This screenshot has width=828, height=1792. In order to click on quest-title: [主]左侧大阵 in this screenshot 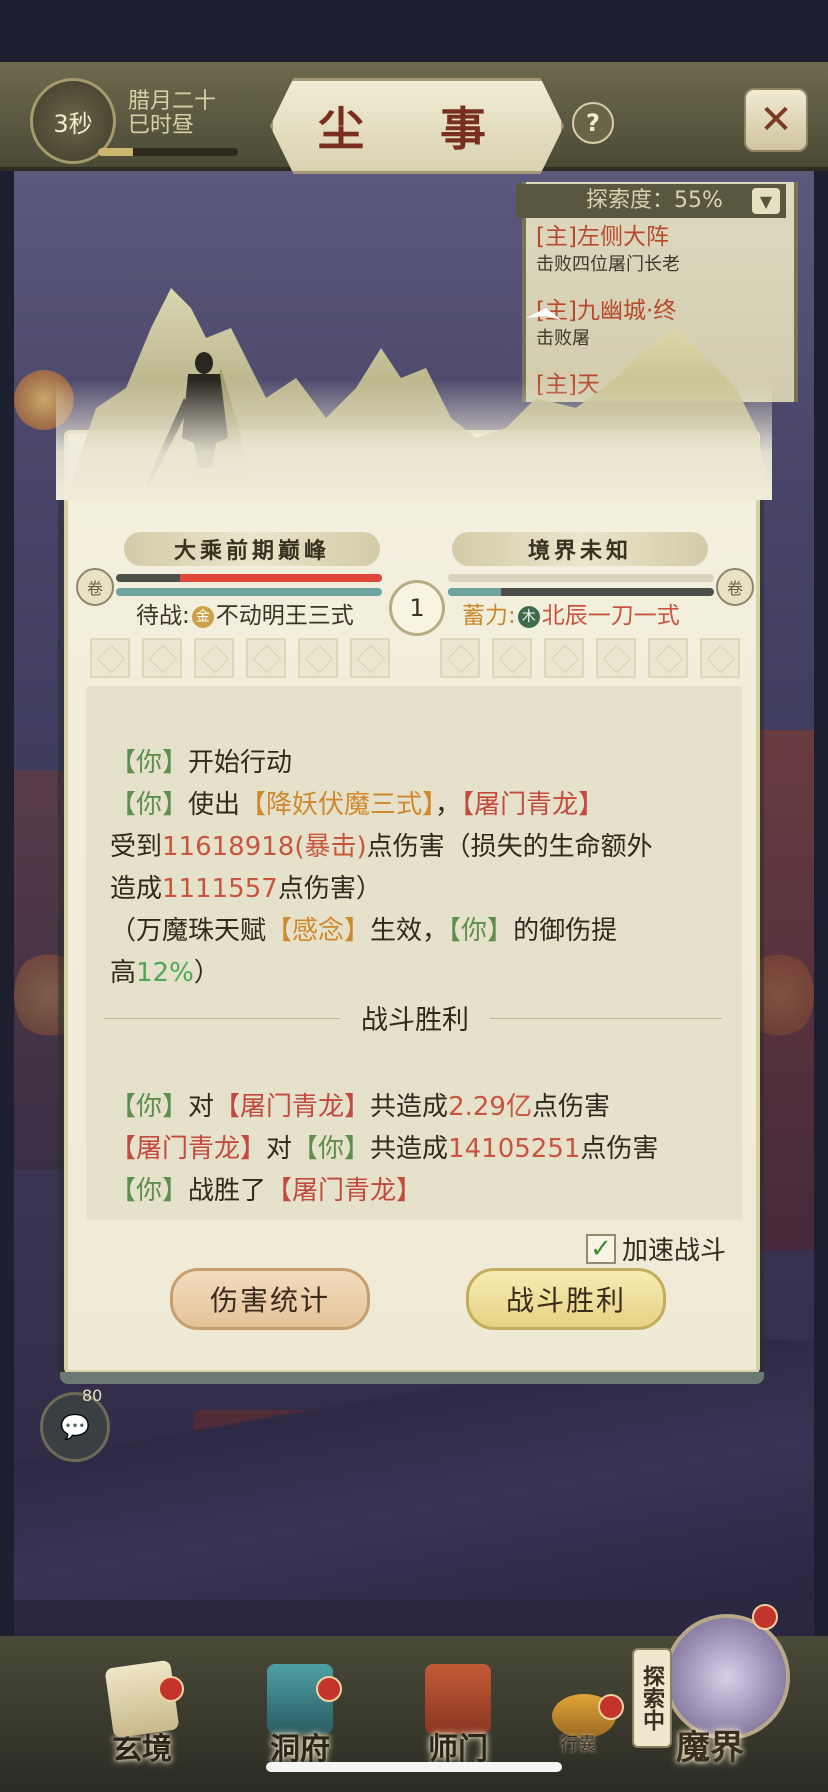, I will do `click(602, 237)`.